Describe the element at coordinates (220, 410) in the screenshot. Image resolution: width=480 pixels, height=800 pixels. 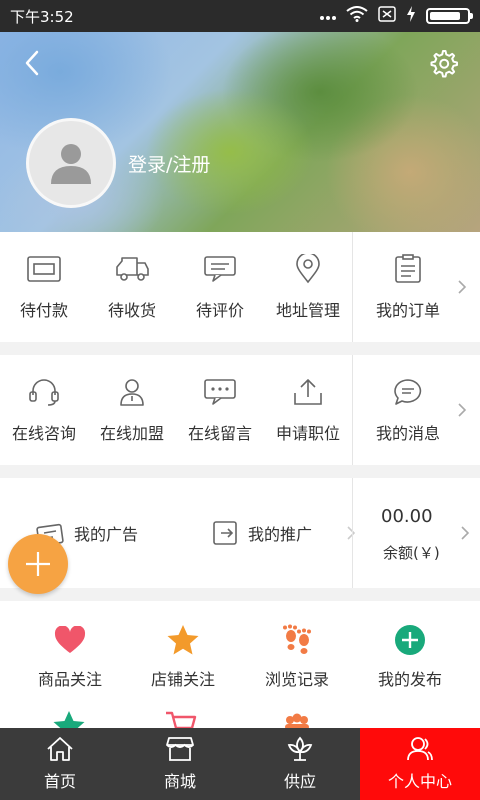
I see `online-message-item: 在线留言` at that location.